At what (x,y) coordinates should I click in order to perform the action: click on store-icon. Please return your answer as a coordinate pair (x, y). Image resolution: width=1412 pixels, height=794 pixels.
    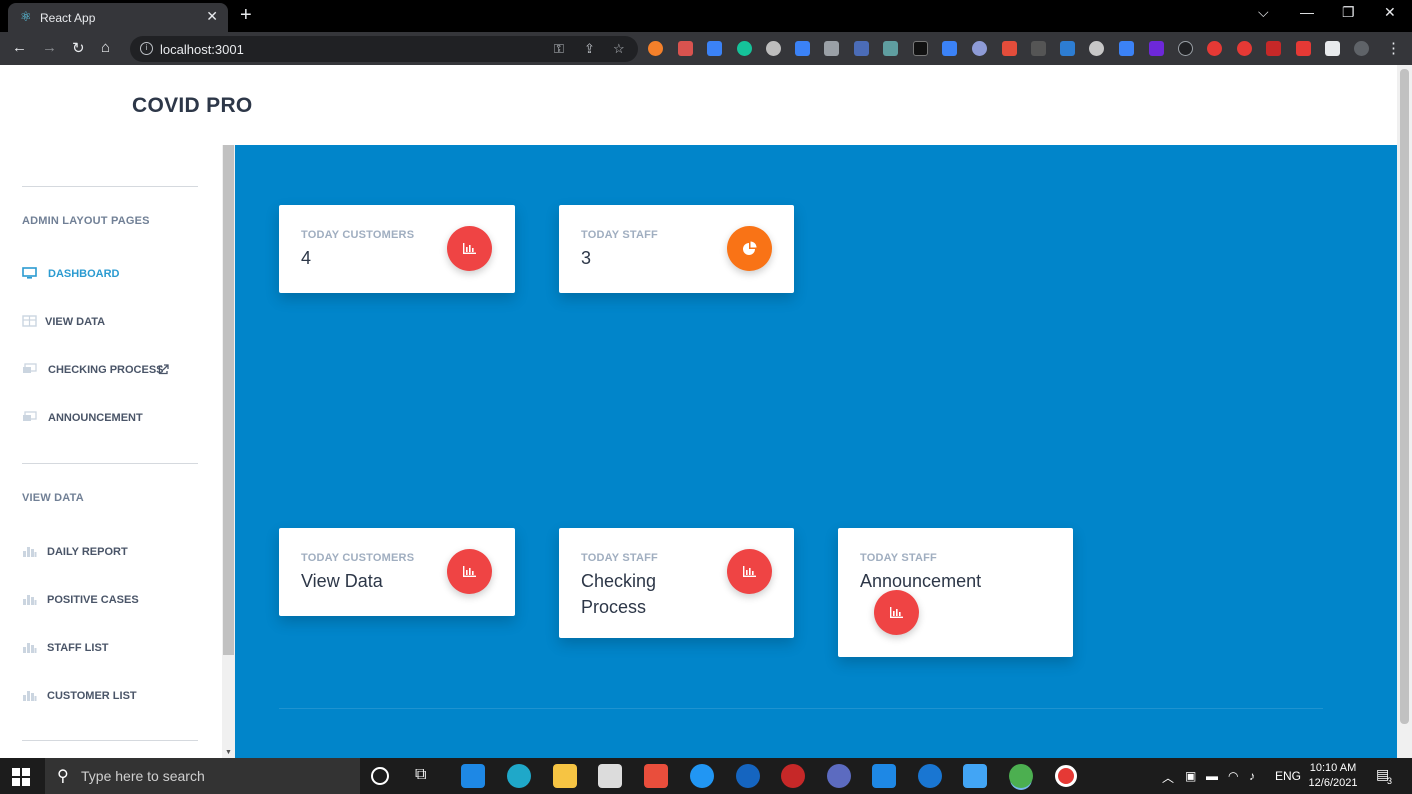
    Looking at the image, I should click on (610, 776).